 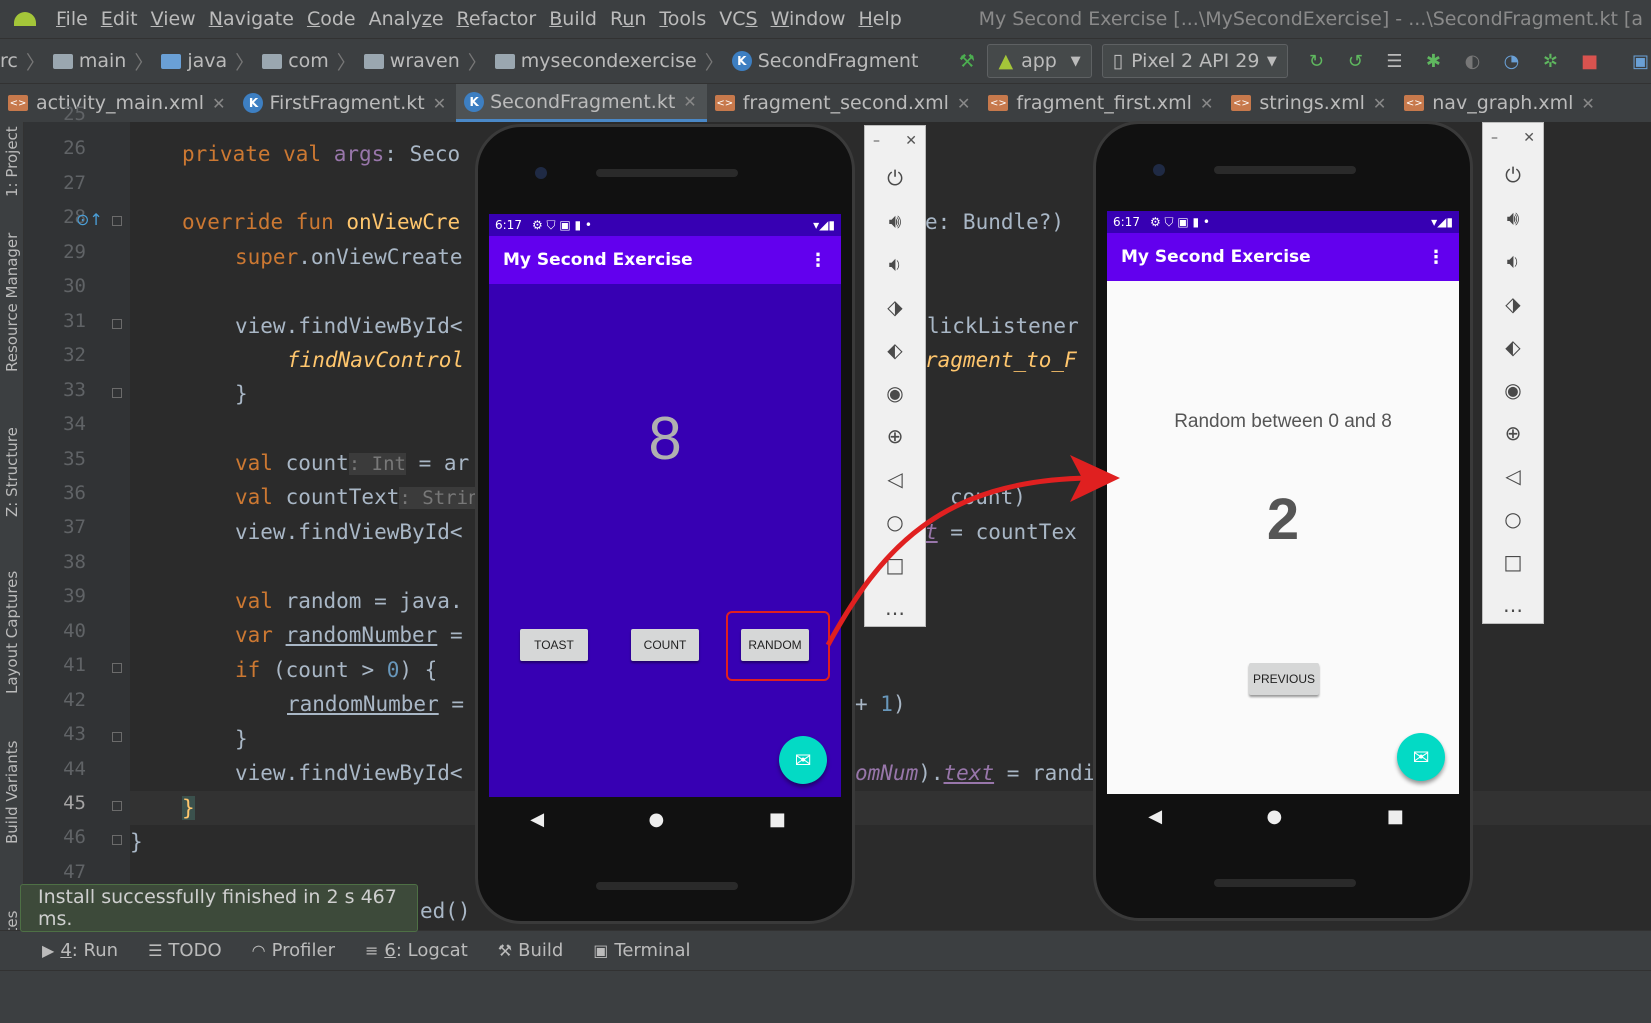 What do you see at coordinates (1640, 61) in the screenshot?
I see `sync-project-icon: ▣` at bounding box center [1640, 61].